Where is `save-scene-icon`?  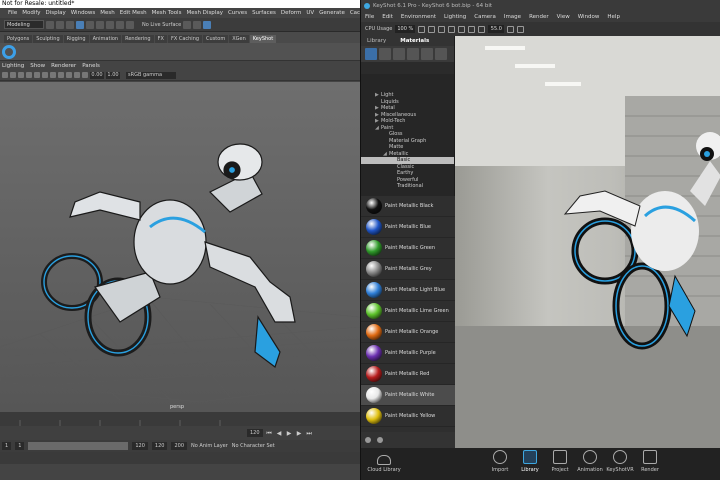
save-scene-icon is located at coordinates (70, 24).